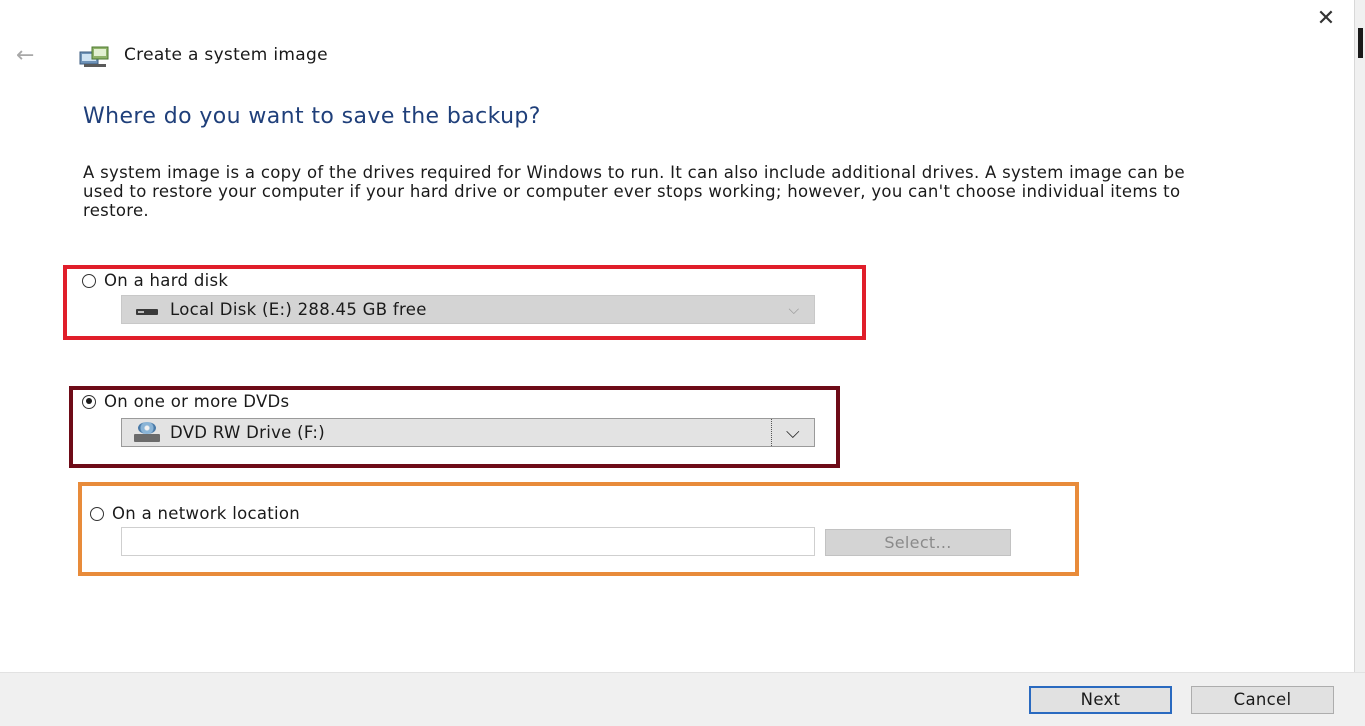 This screenshot has height=726, width=1365. Describe the element at coordinates (298, 309) in the screenshot. I see `hard-disk-dropdown-value: Local Disk (E:) 288.45 GB free` at that location.